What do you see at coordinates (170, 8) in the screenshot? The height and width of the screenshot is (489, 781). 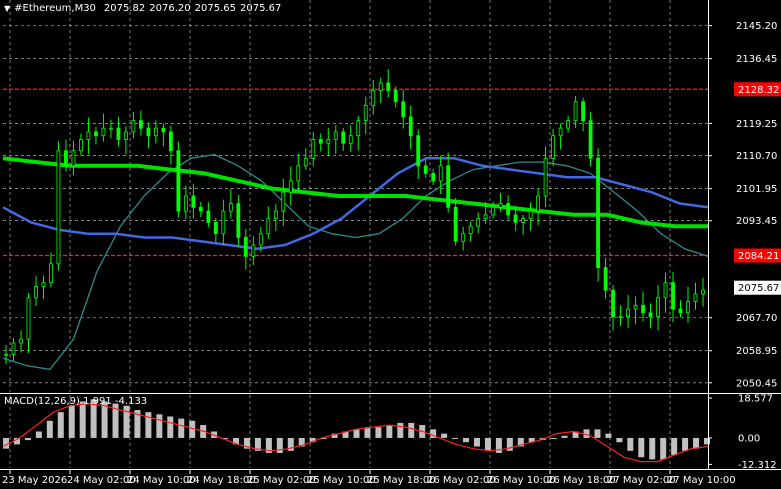 I see `price-high: 2076.20` at bounding box center [170, 8].